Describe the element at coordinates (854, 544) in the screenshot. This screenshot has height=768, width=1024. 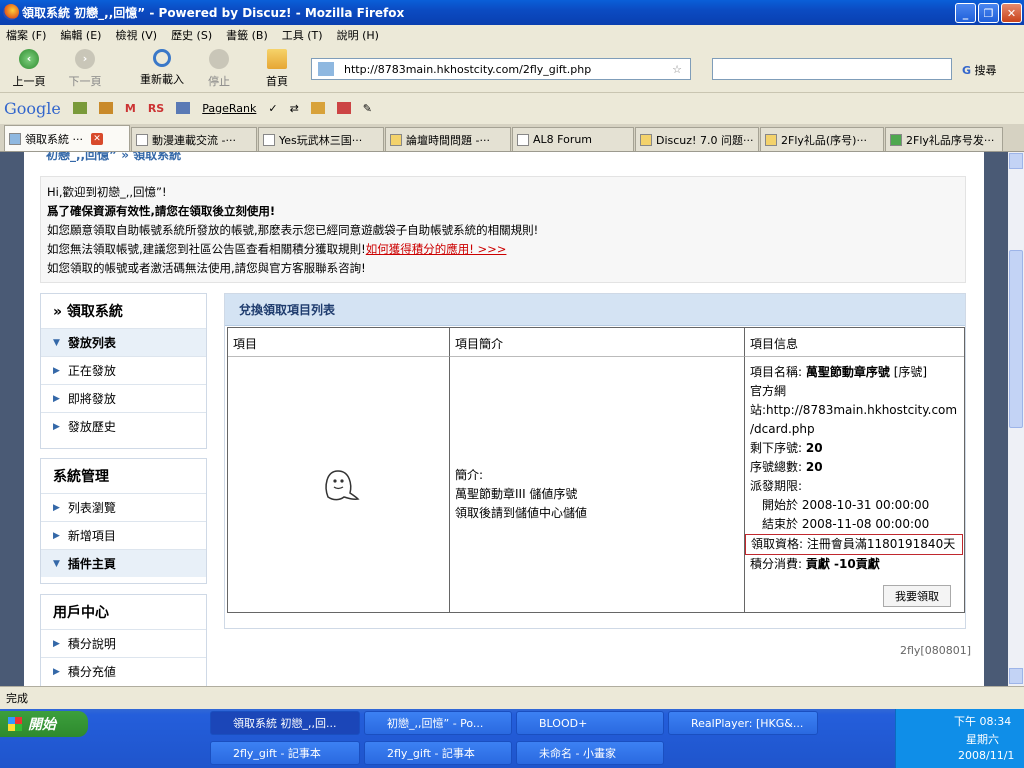
I see `info-qualification: 領取資格: 注冊會員滿1180191840天` at that location.